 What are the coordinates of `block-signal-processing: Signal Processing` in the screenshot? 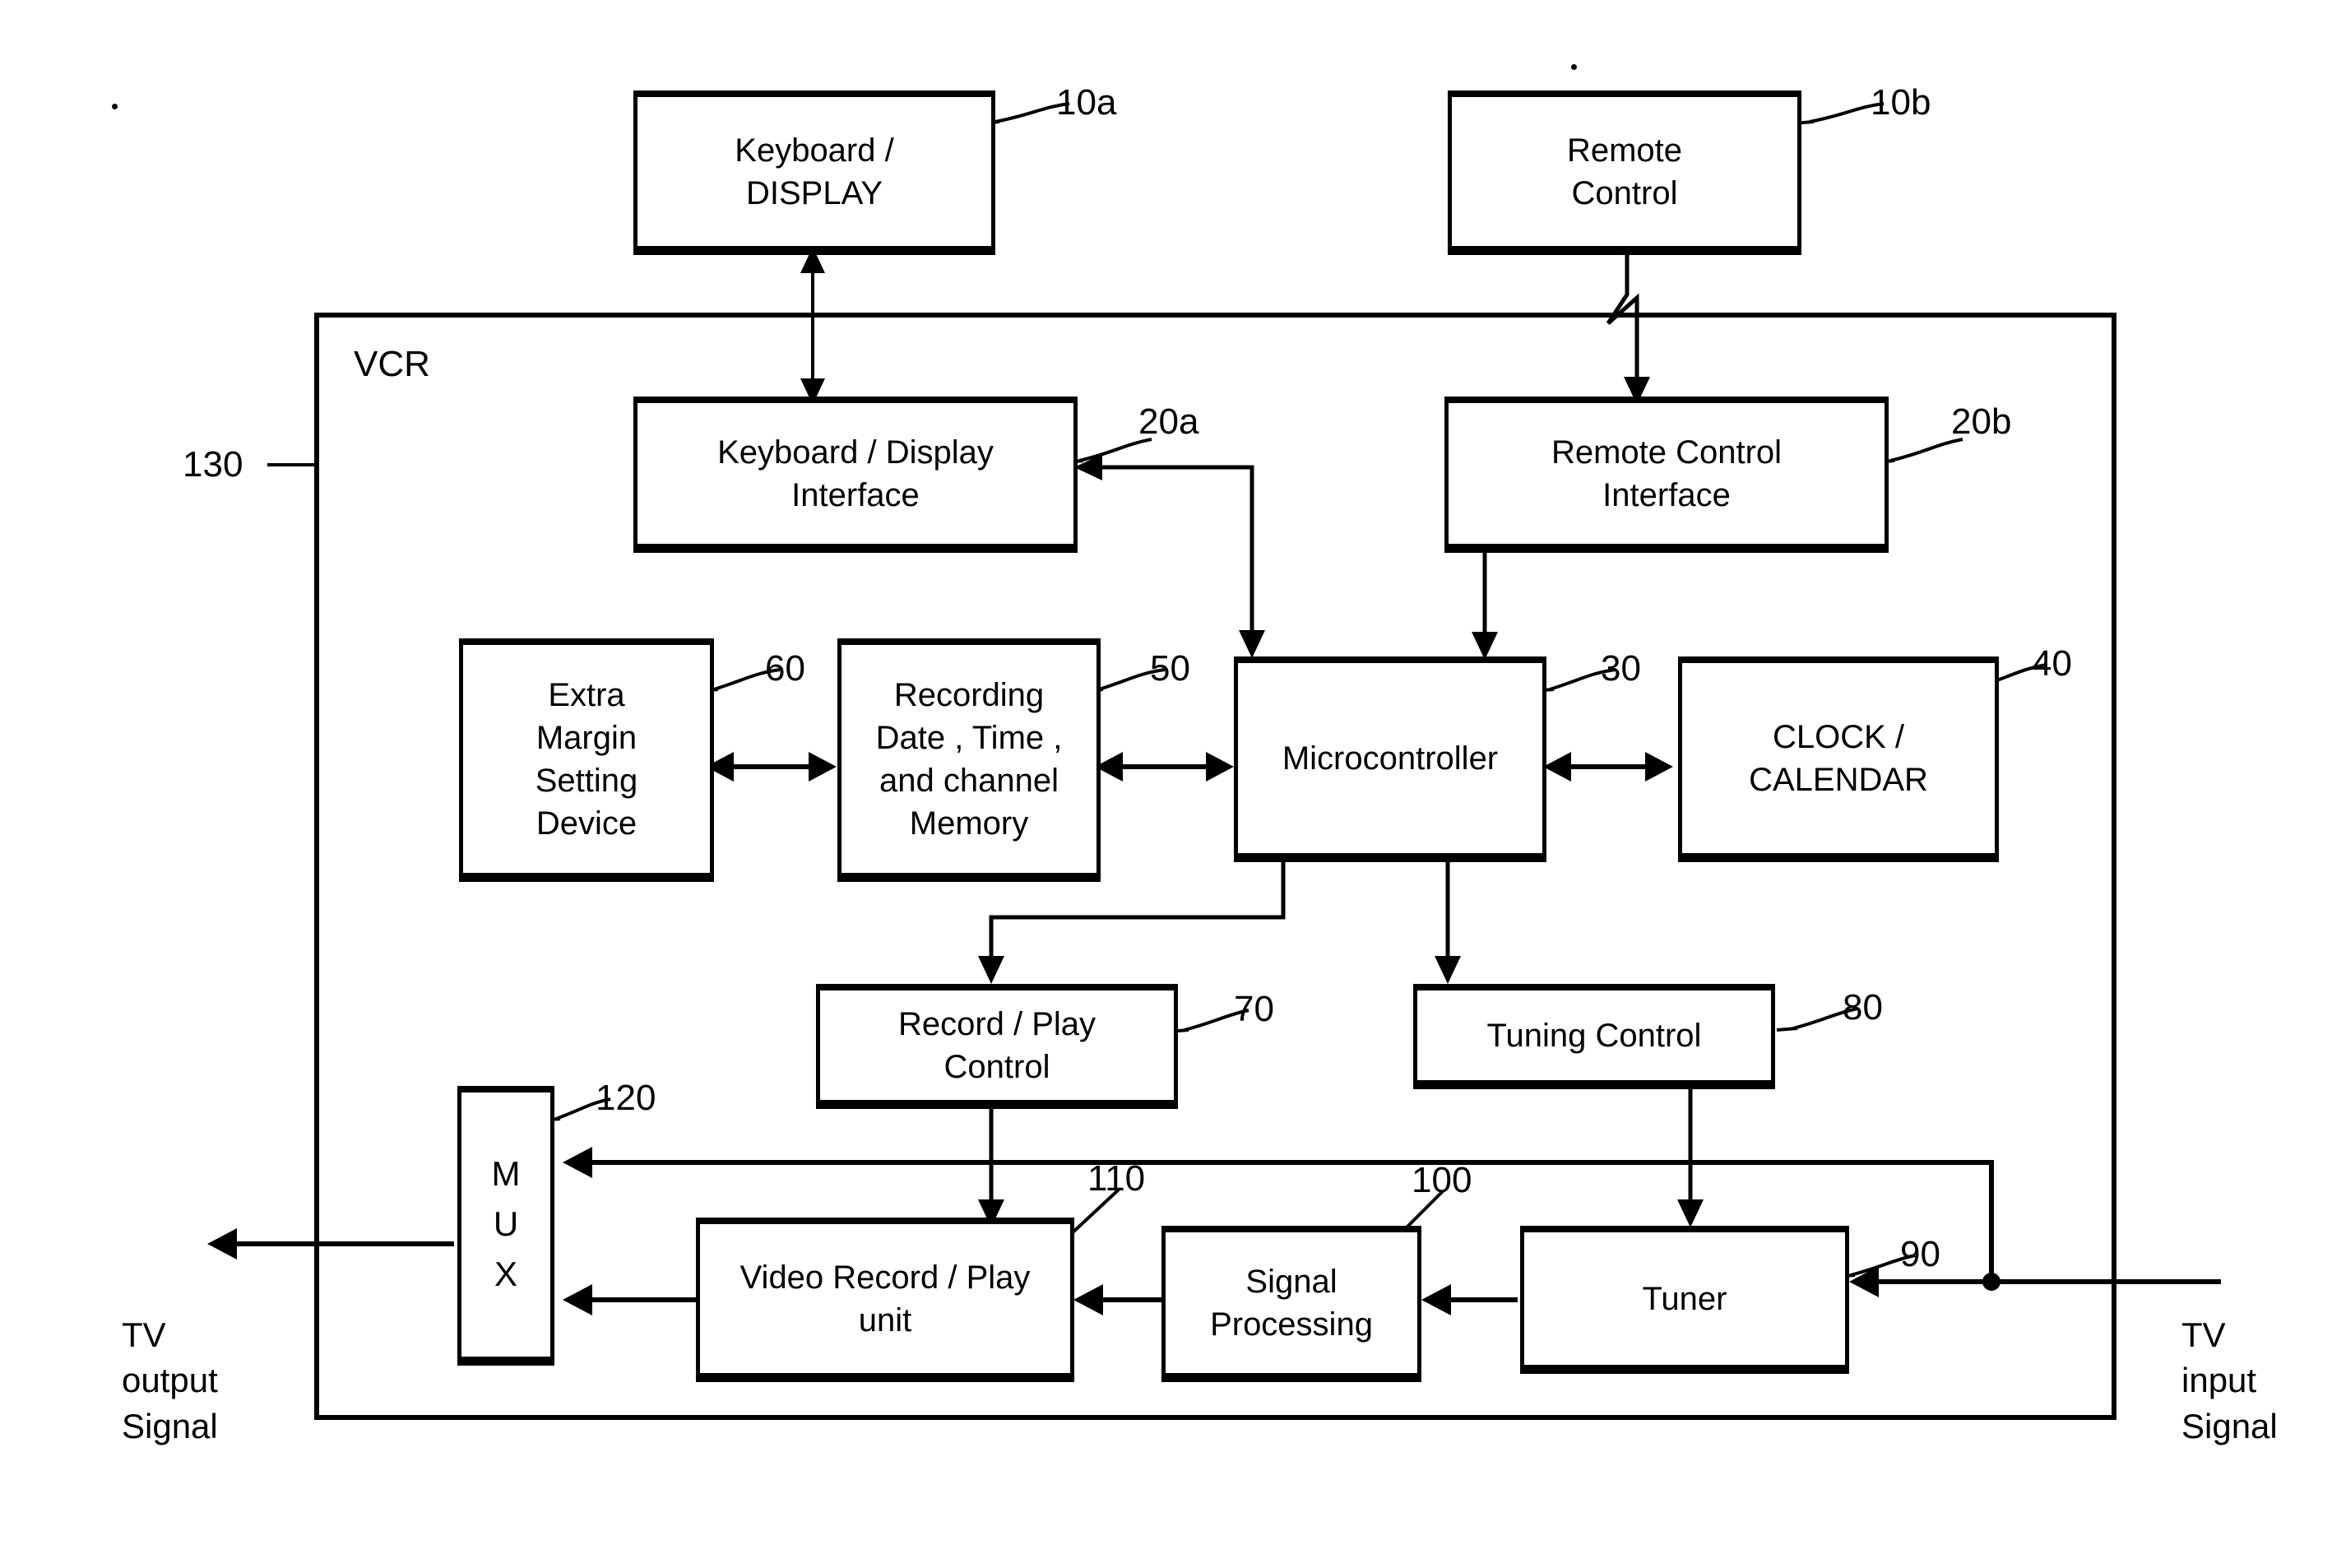 It's located at (1291, 1304).